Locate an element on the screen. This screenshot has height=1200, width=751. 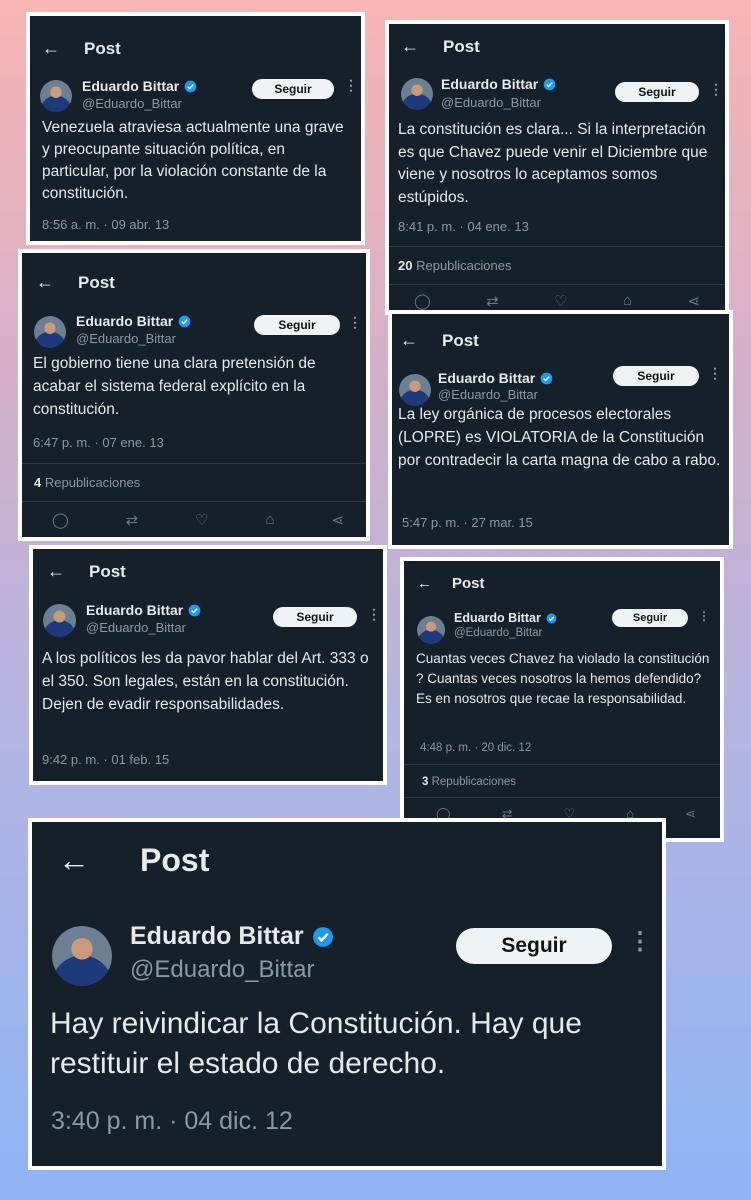
post-timestamp: 6:47 p. m. · 07 ene. 13 is located at coordinates (98, 442).